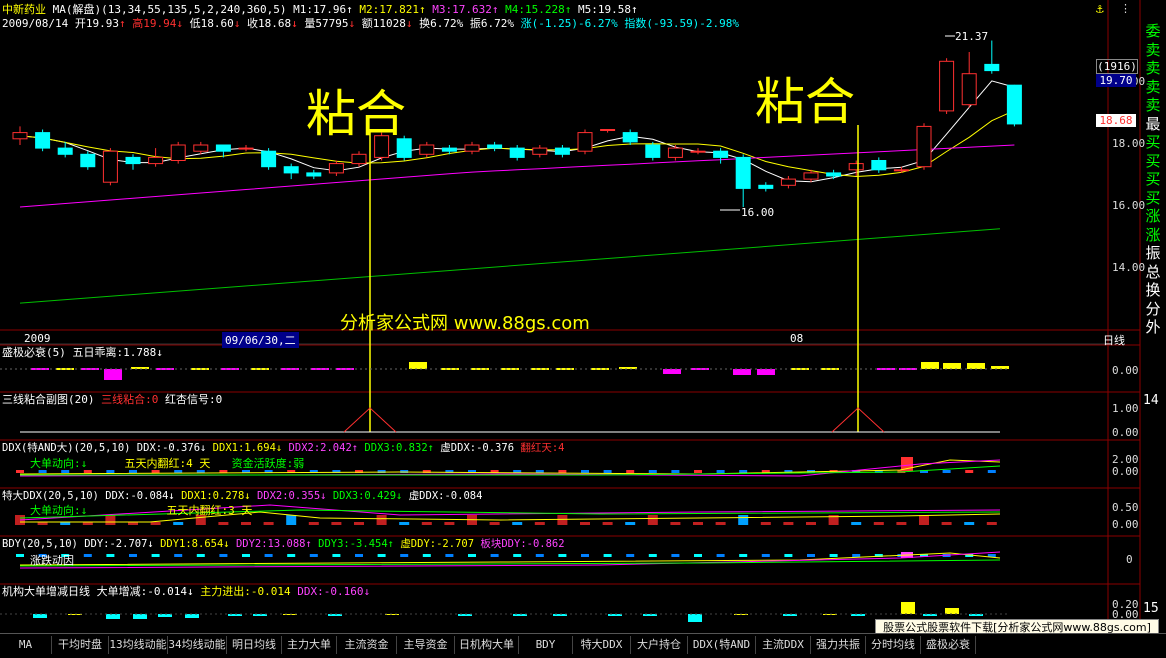 Image resolution: width=1166 pixels, height=658 pixels. I want to click on panel-jg-title: 机构大单增减日线, so click(46, 591).